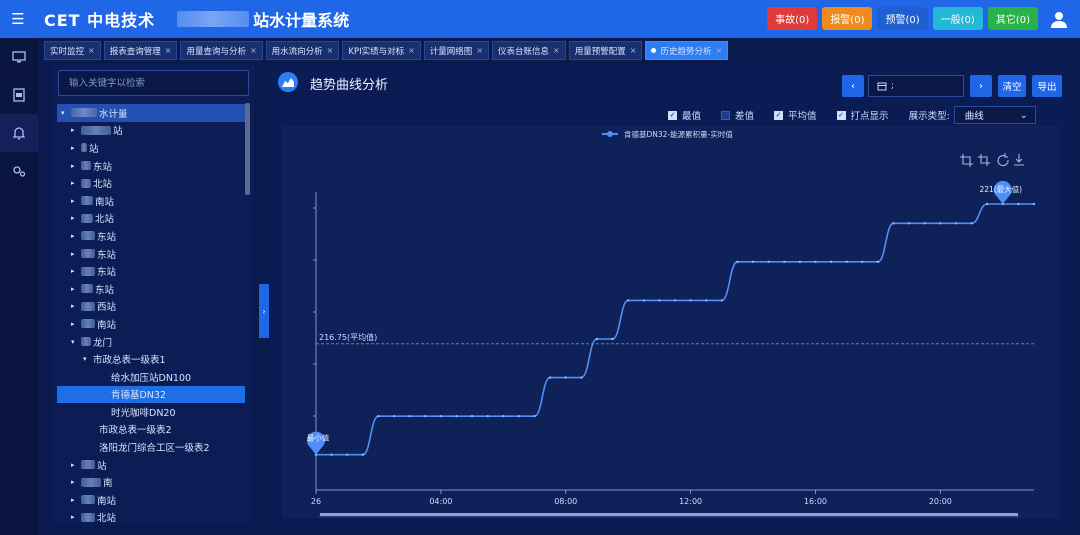 This screenshot has width=1080, height=535. Describe the element at coordinates (981, 86) in the screenshot. I see `next-date-button: ›` at that location.